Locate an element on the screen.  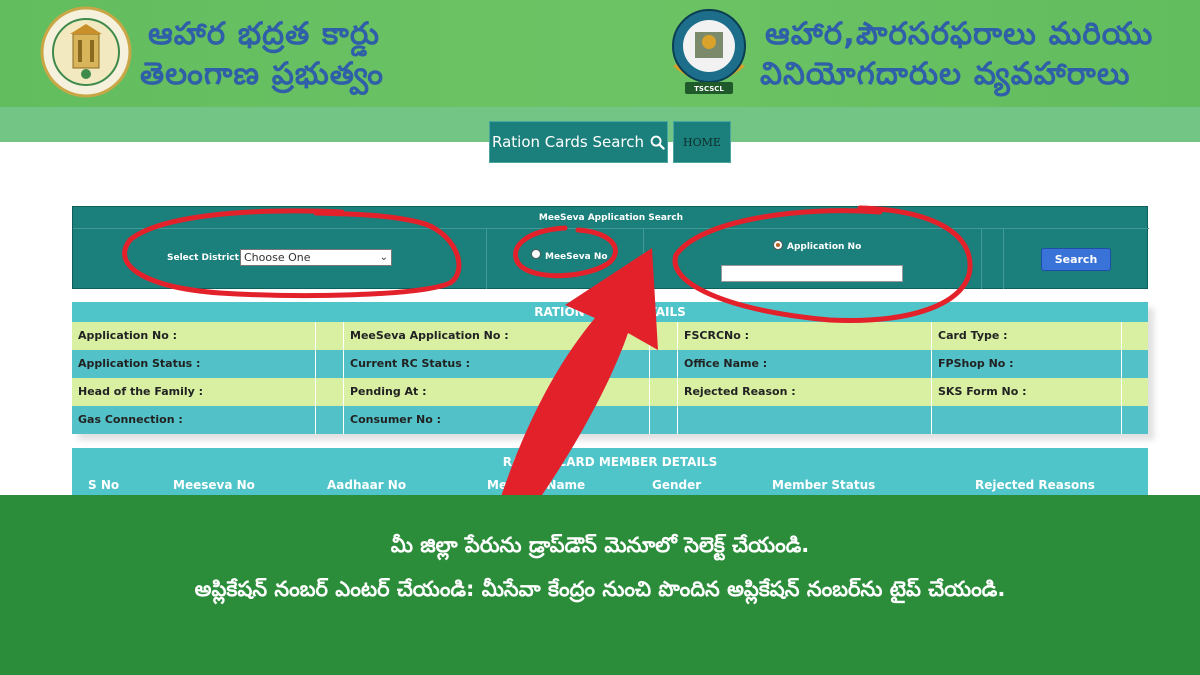
table-cell: Rejected Reason : is located at coordinates (805, 392).